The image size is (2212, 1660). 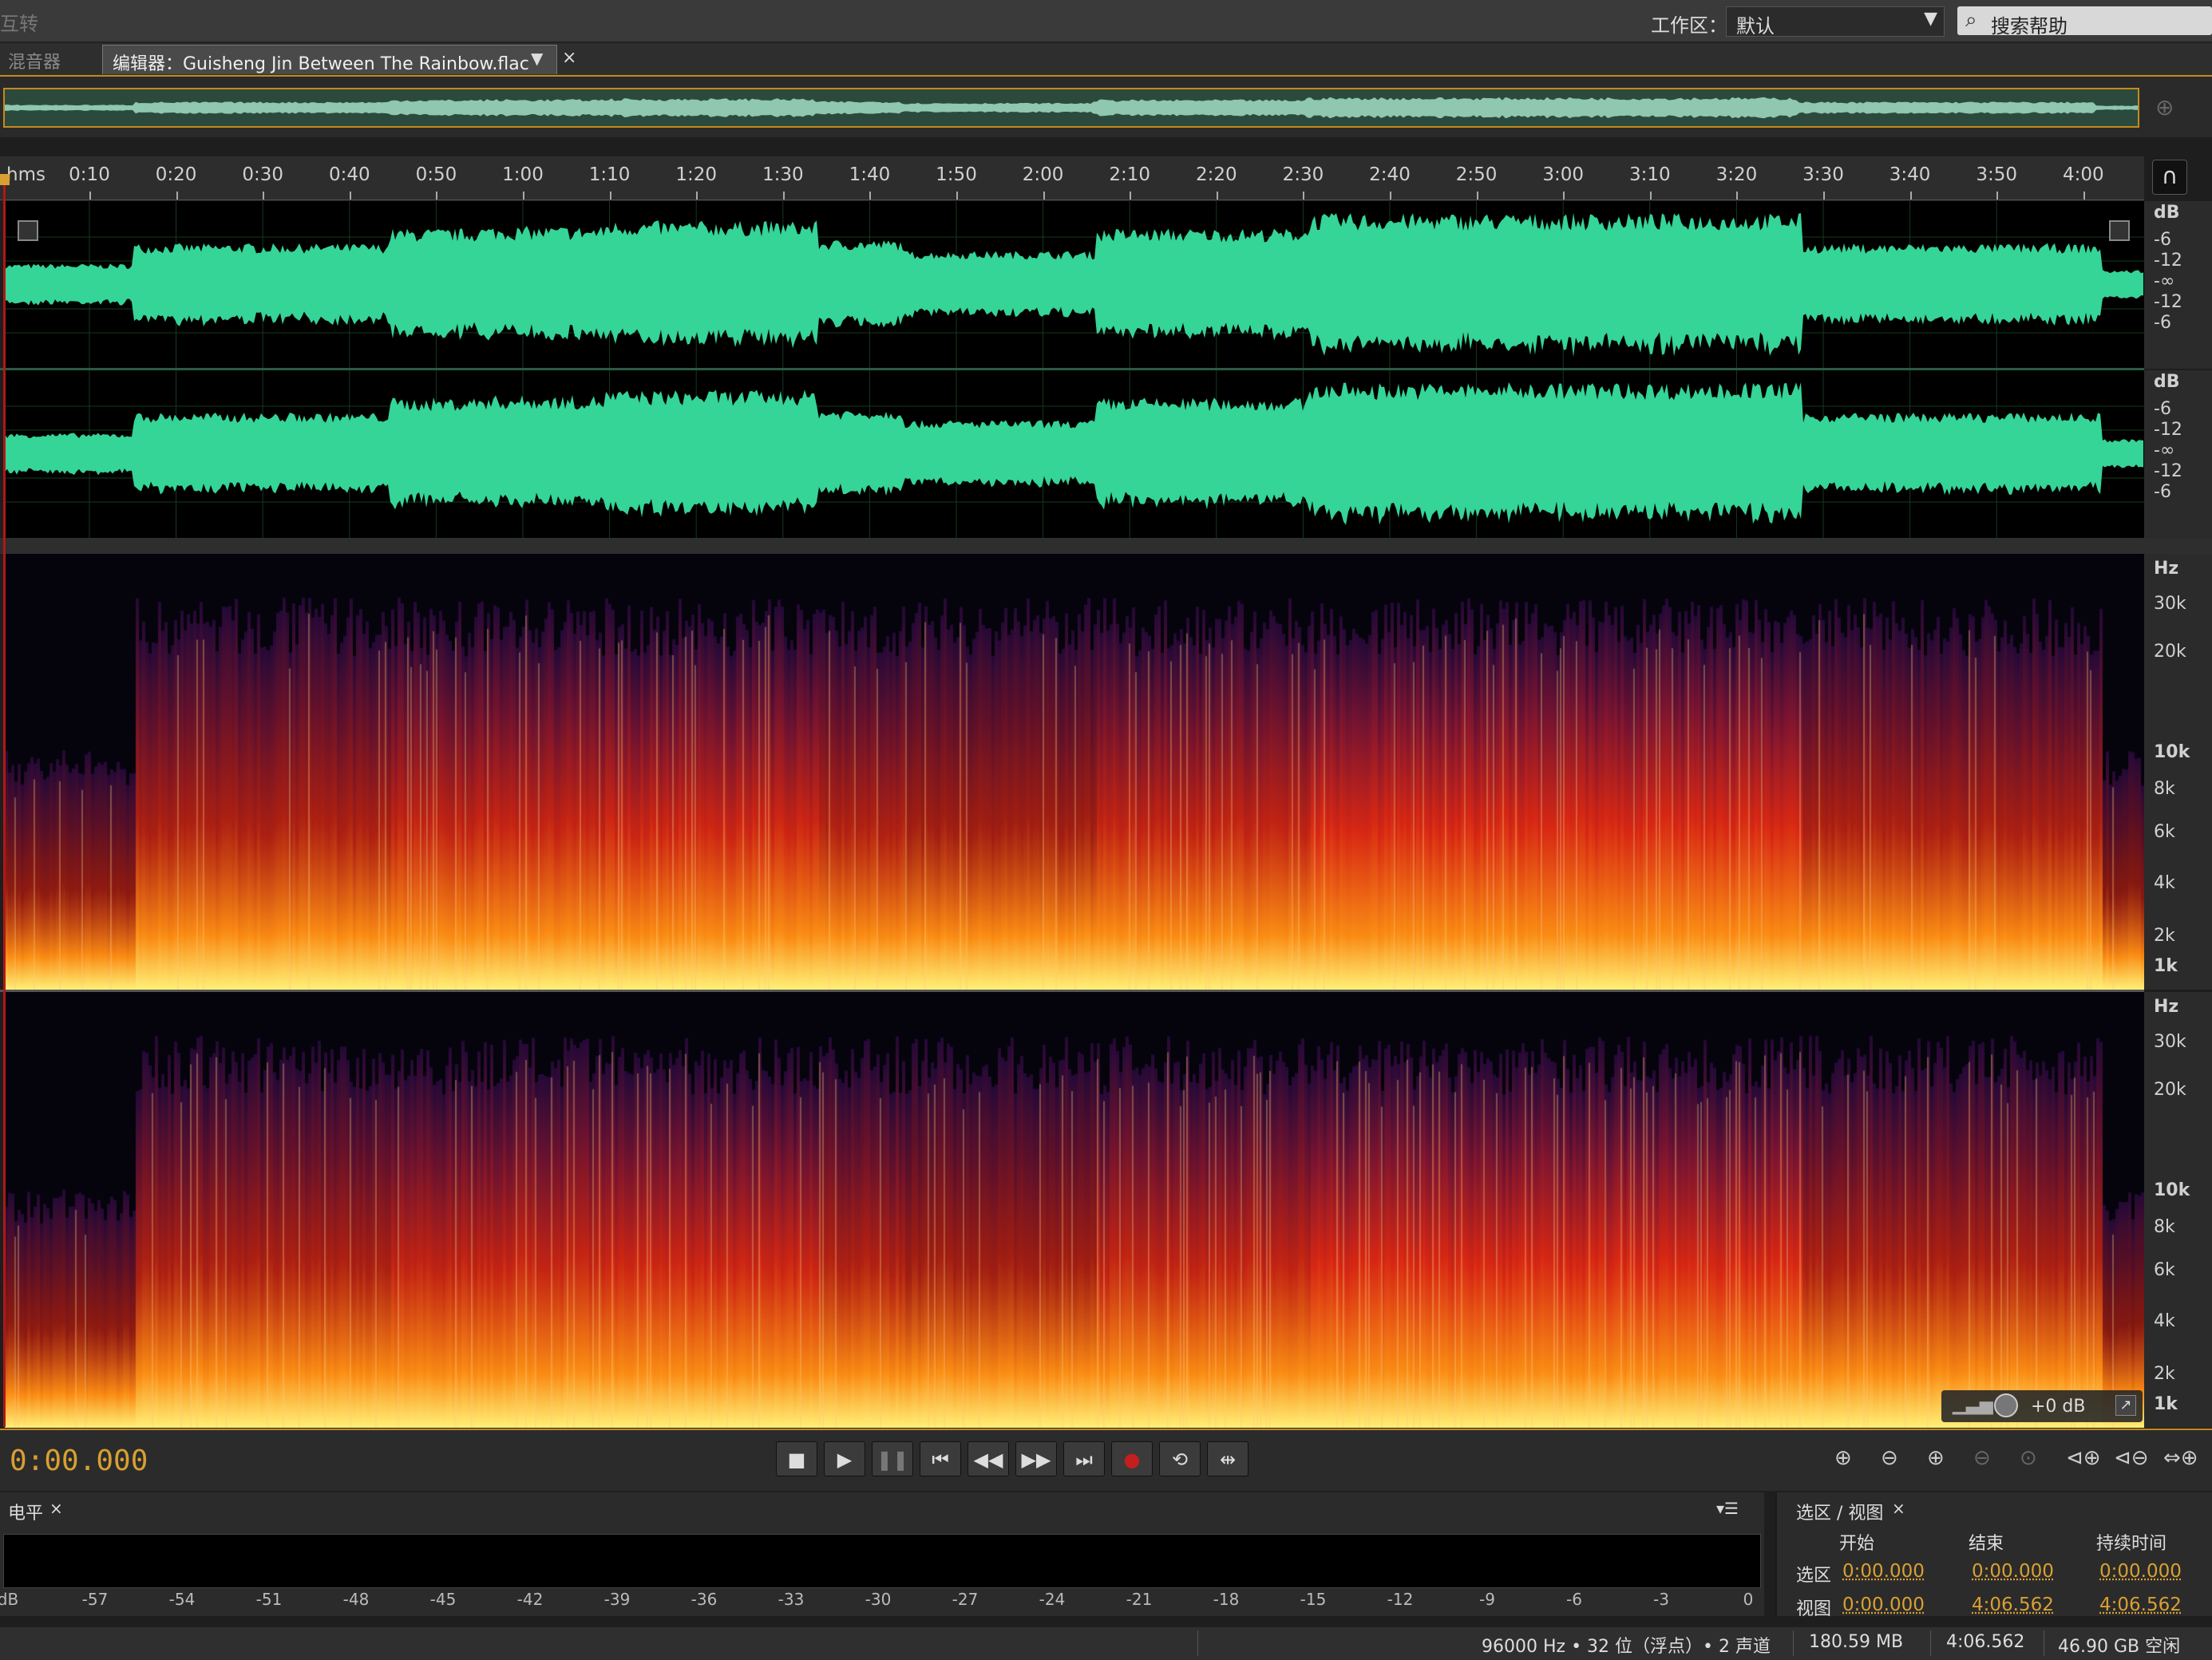 I want to click on waveform-right-graph, so click(x=1074, y=454).